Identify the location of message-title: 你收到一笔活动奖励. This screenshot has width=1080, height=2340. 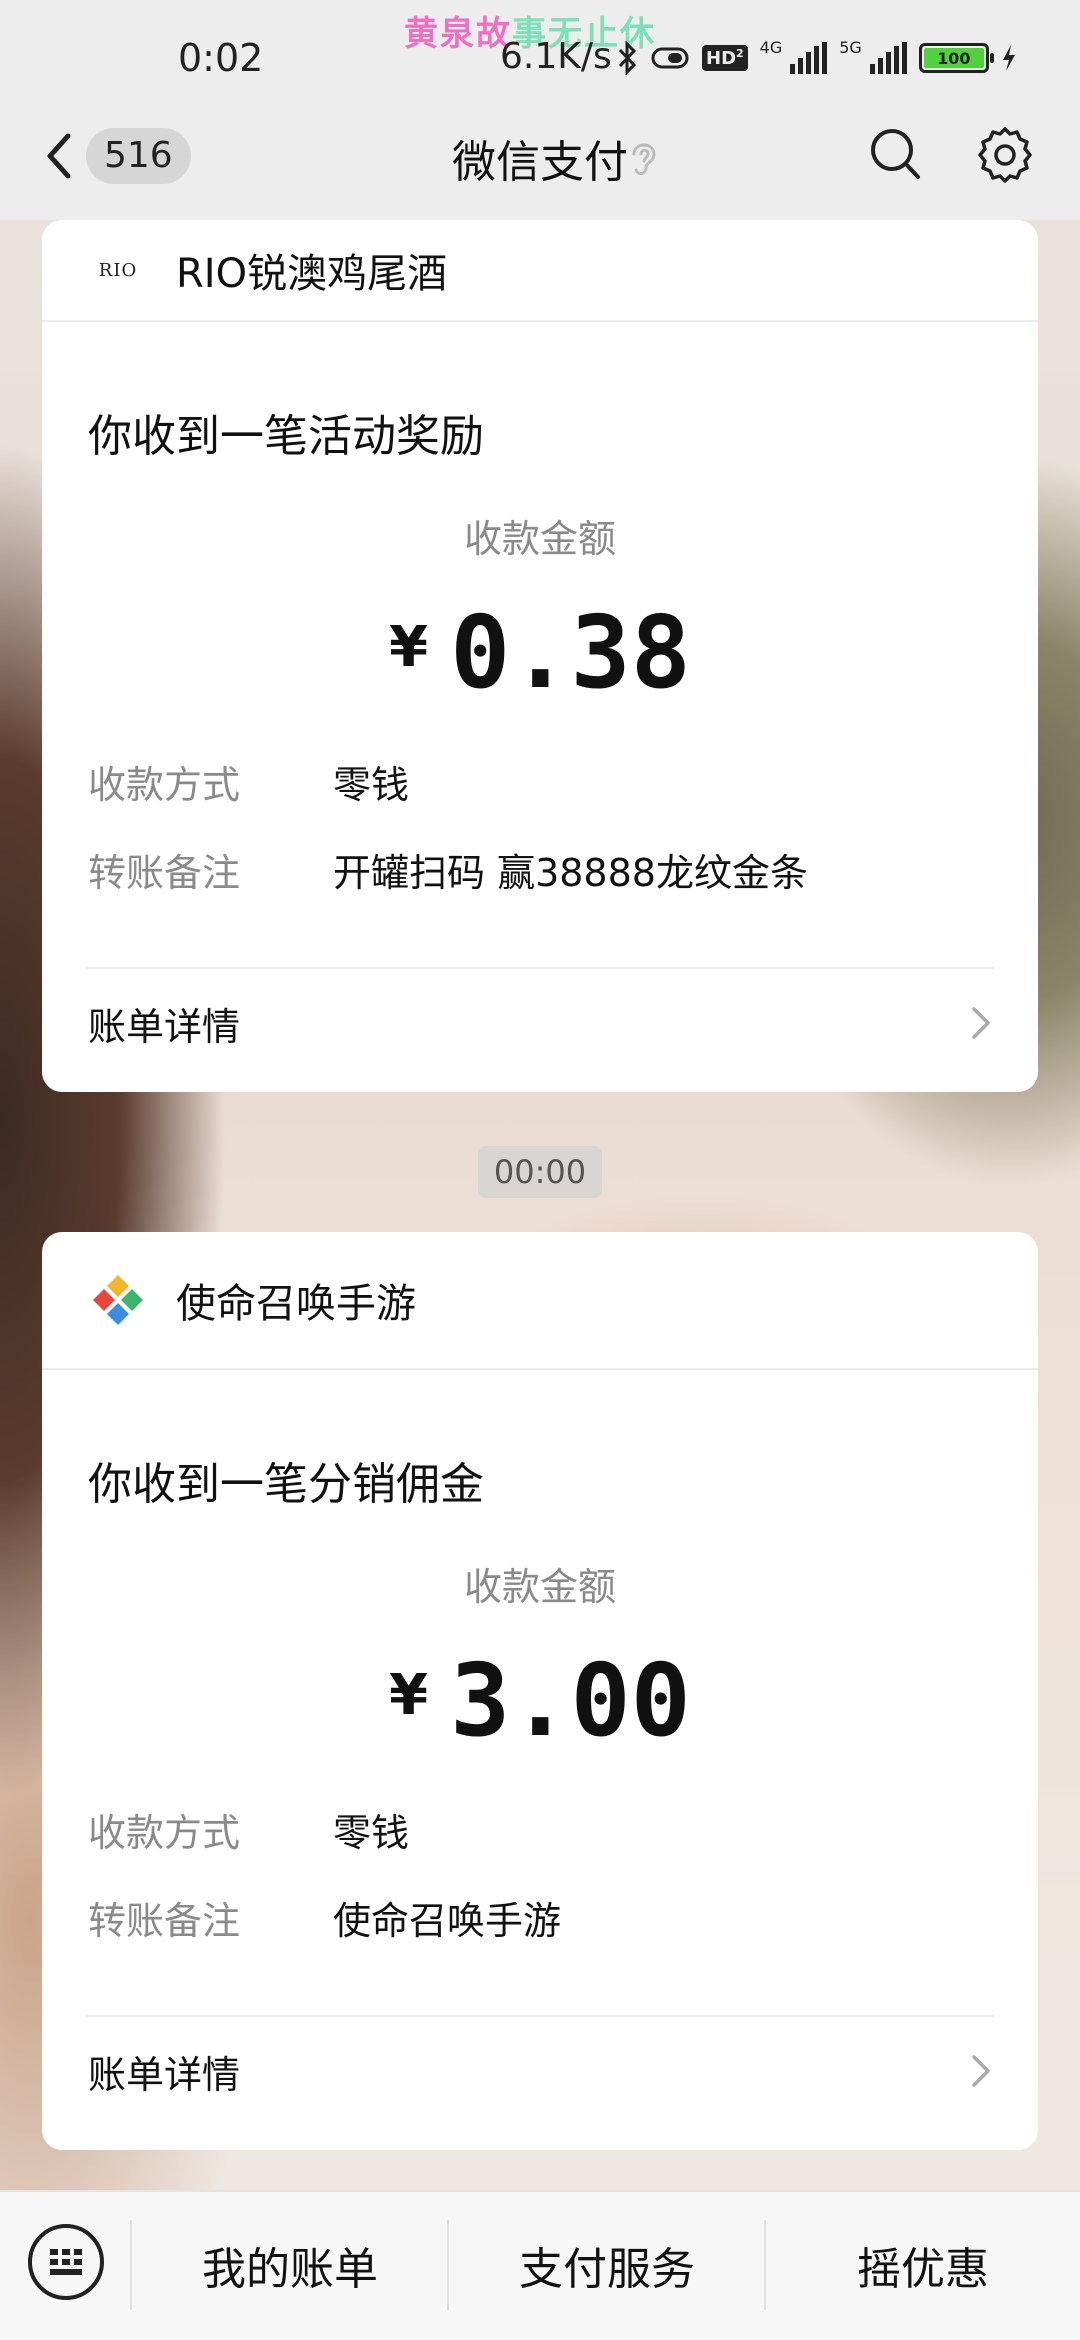
(286, 436).